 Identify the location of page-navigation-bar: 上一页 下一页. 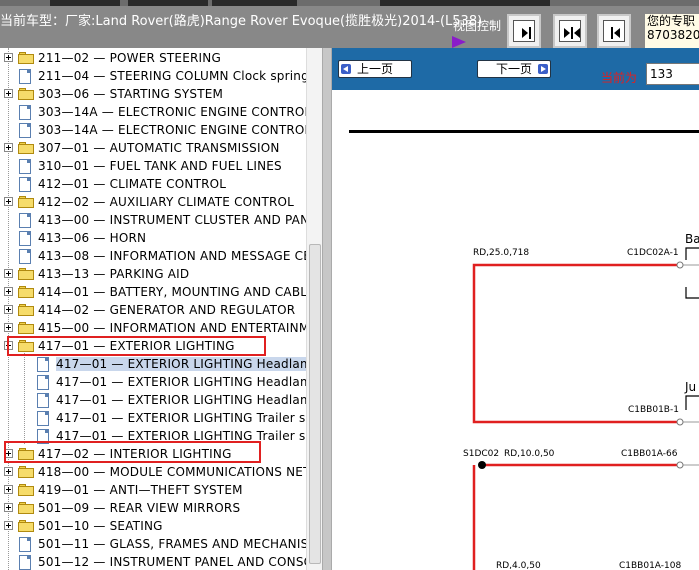
(515, 69).